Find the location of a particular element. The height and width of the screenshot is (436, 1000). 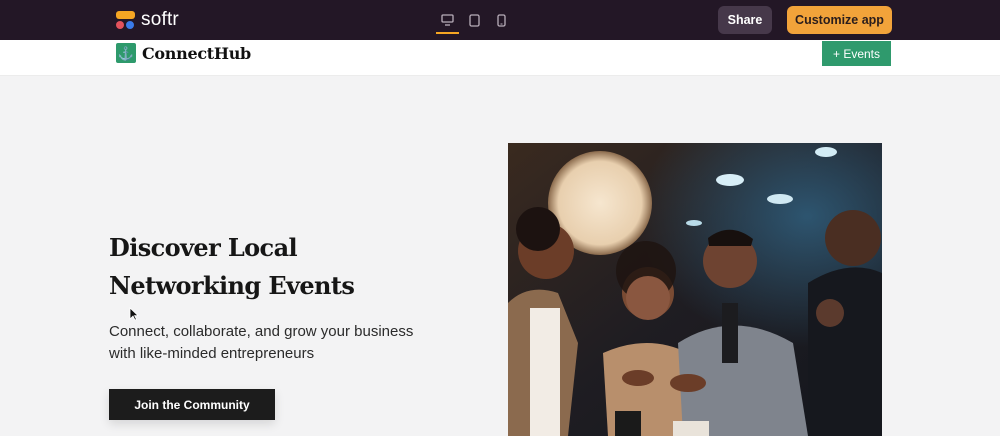

tablet-preview-button is located at coordinates (474, 20).